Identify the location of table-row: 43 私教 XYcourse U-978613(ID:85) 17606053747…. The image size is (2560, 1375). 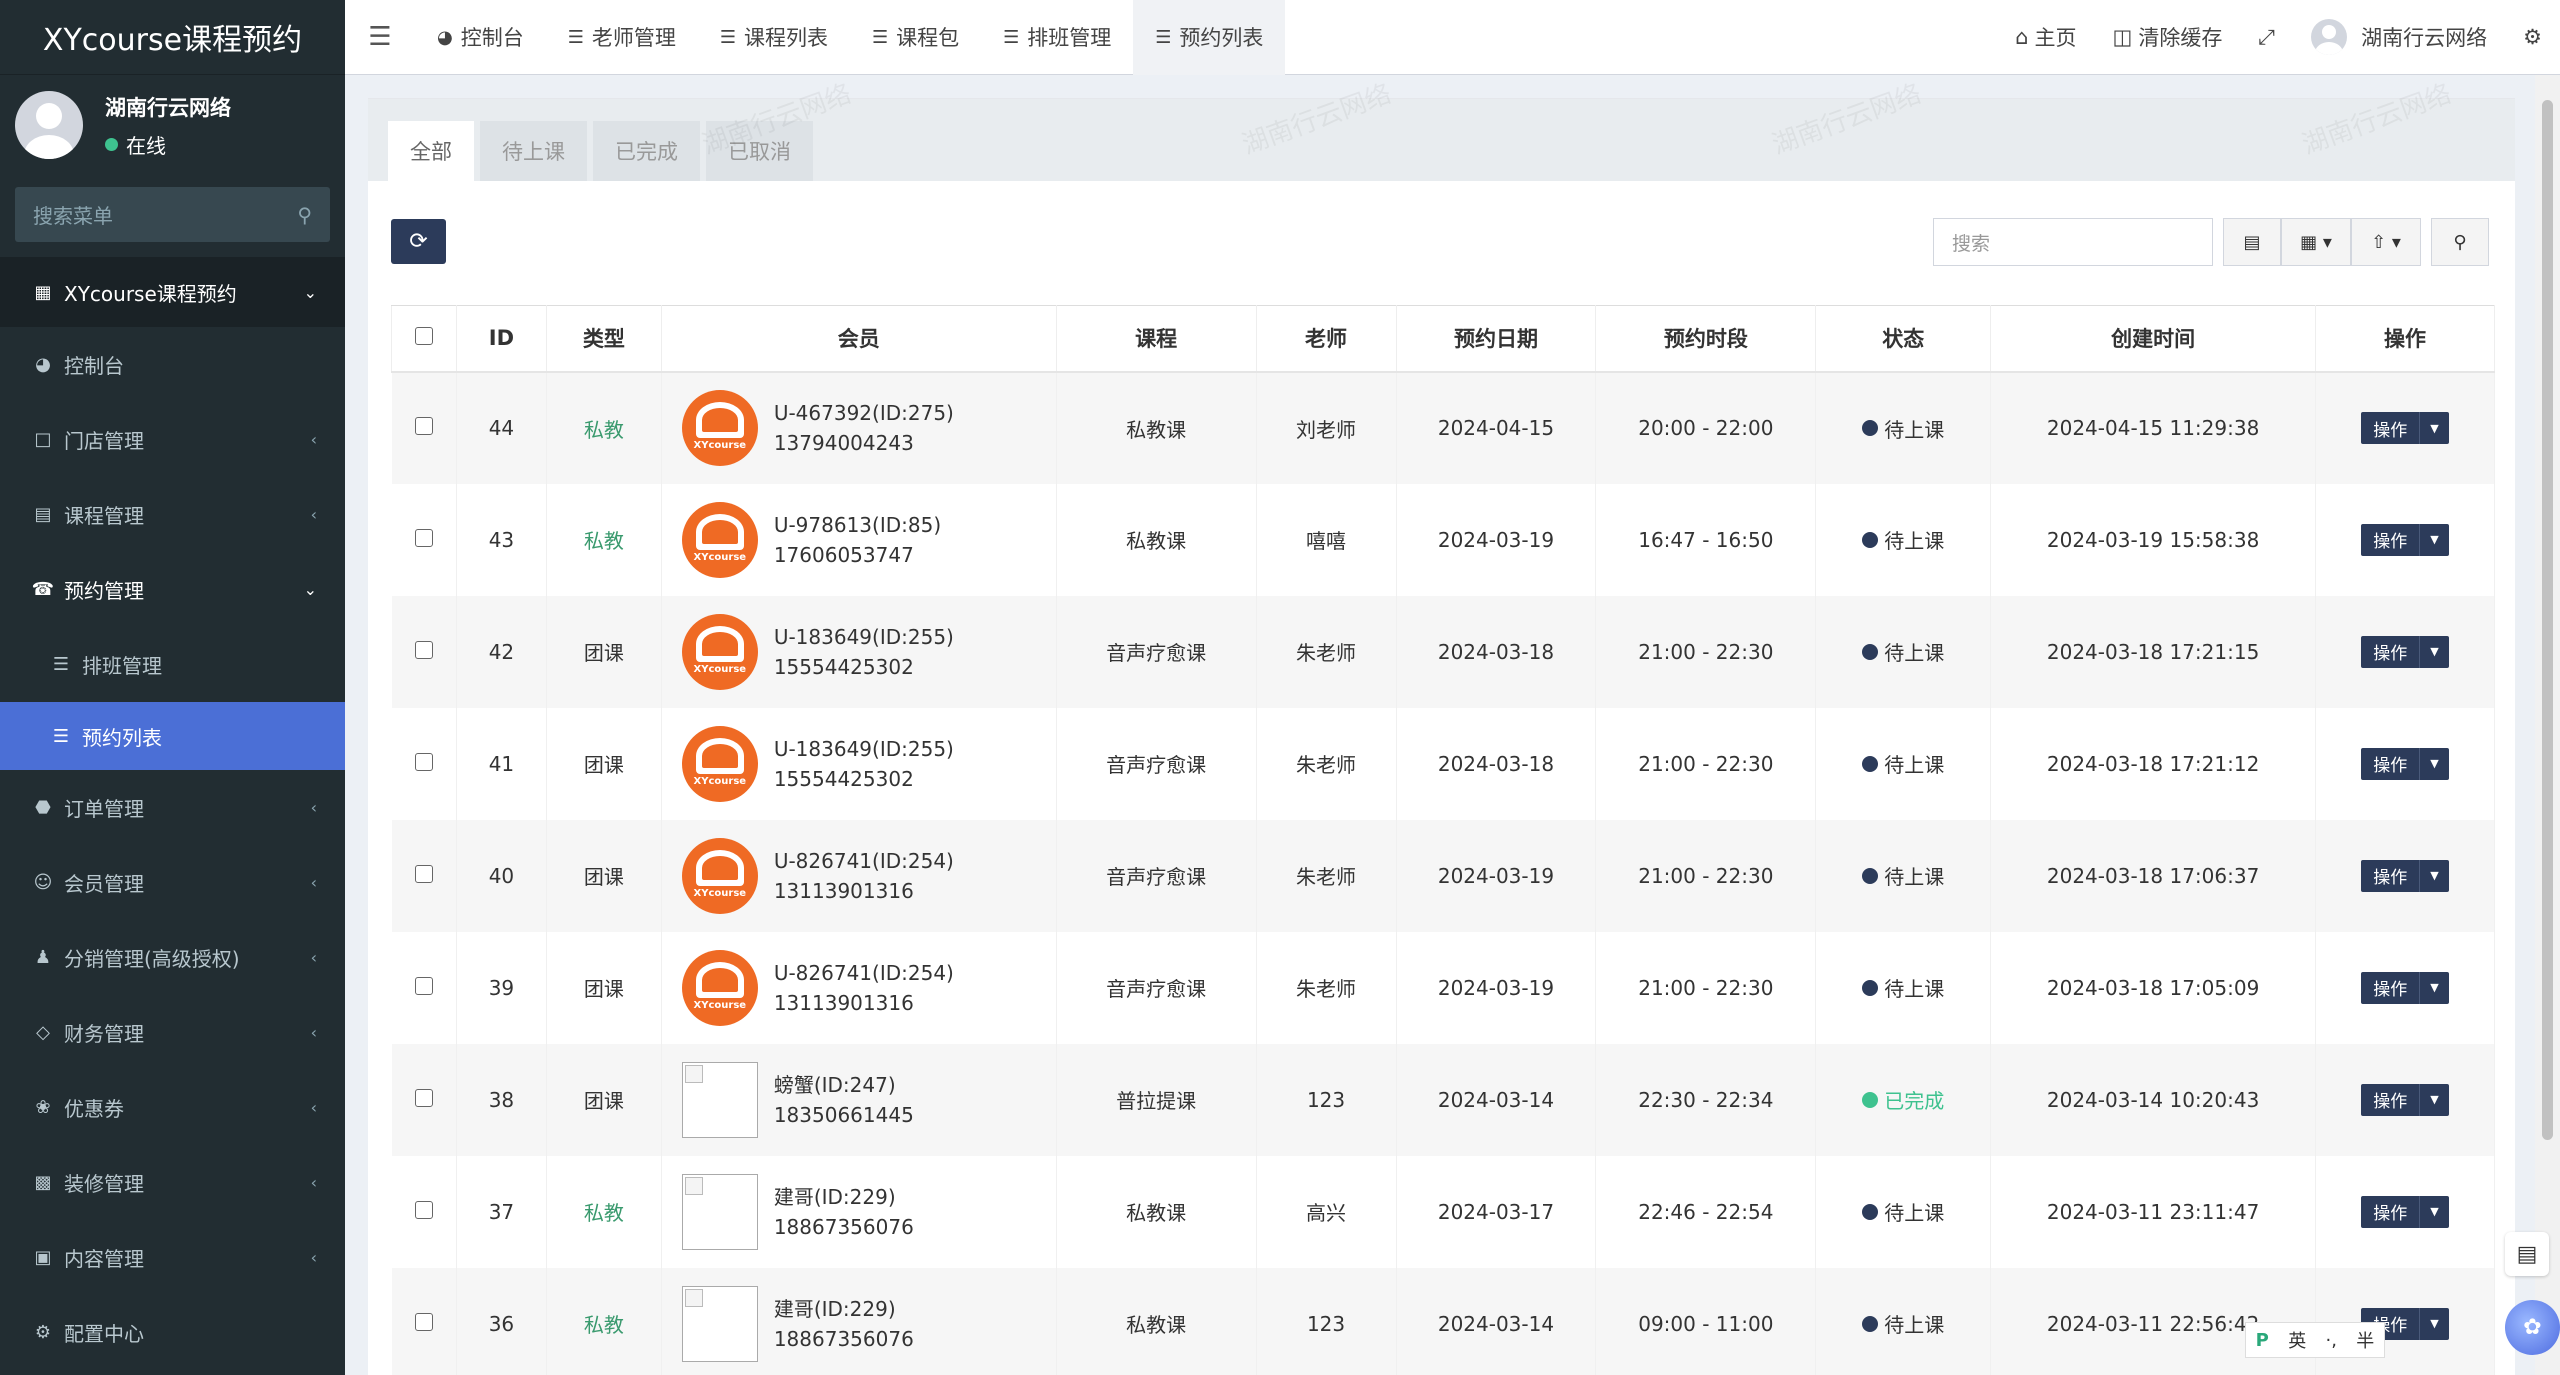
(1443, 539).